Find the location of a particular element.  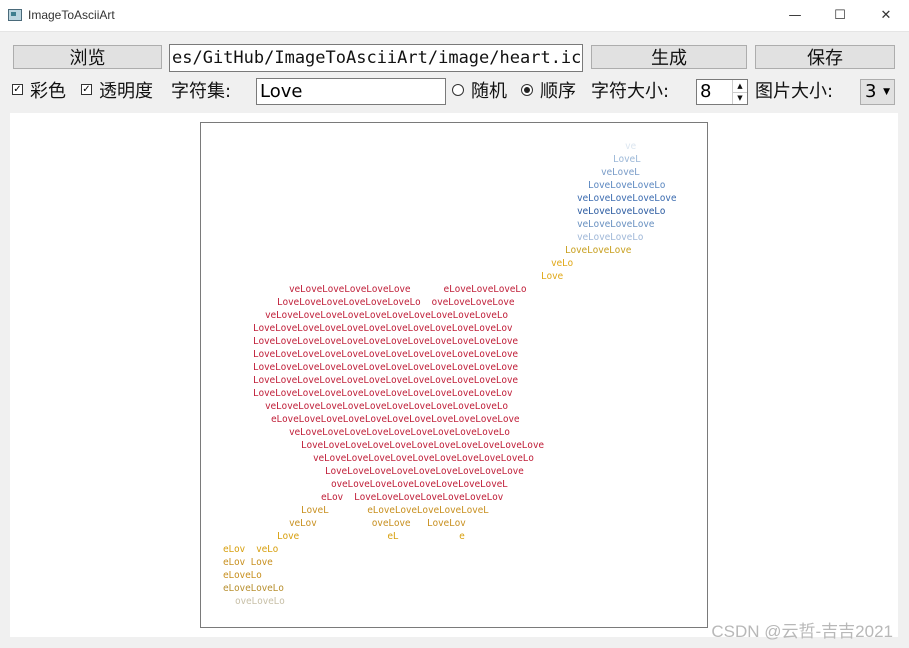

sequential-label: 顺序 is located at coordinates (558, 91).